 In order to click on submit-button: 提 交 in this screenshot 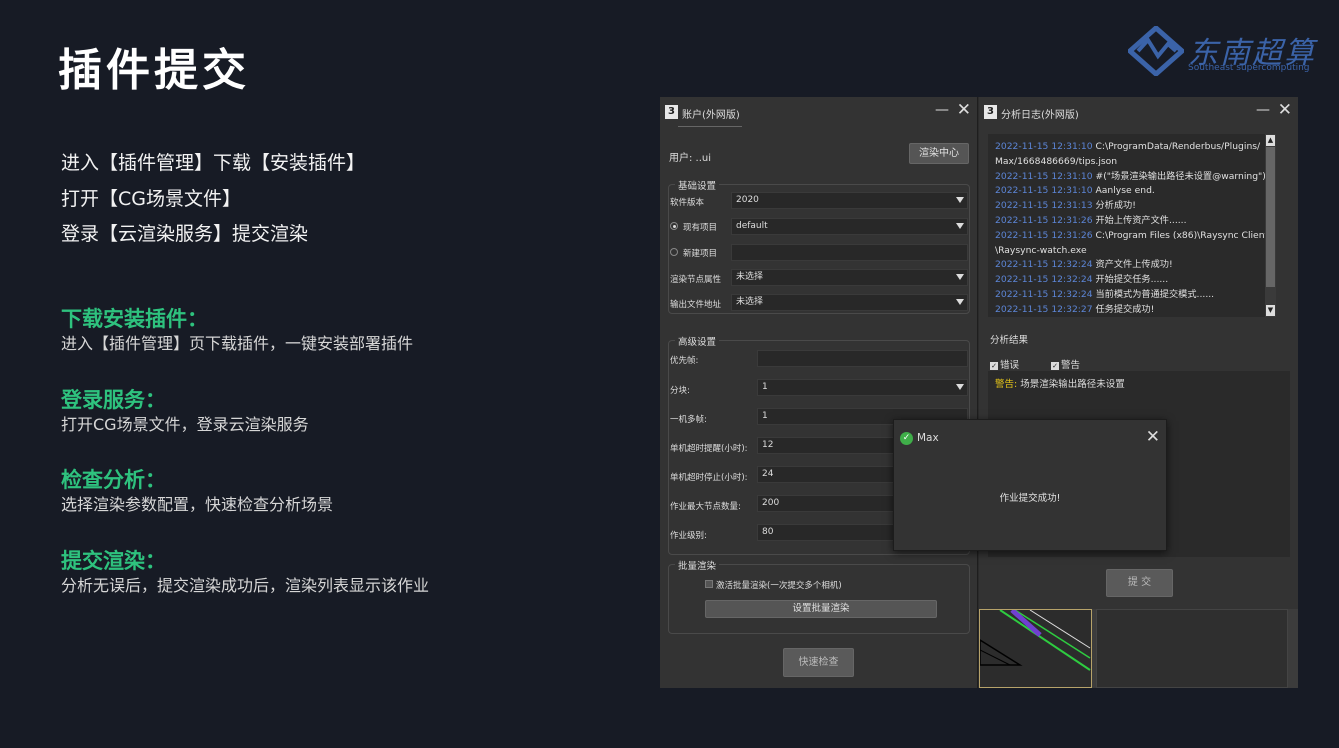, I will do `click(1139, 583)`.